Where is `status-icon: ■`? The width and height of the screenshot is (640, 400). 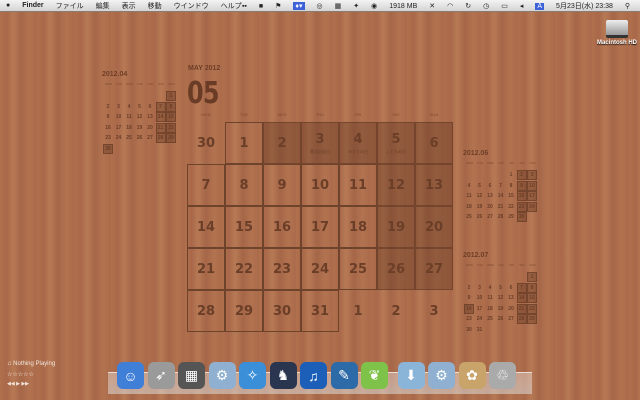
status-icon: ■ is located at coordinates (261, 6).